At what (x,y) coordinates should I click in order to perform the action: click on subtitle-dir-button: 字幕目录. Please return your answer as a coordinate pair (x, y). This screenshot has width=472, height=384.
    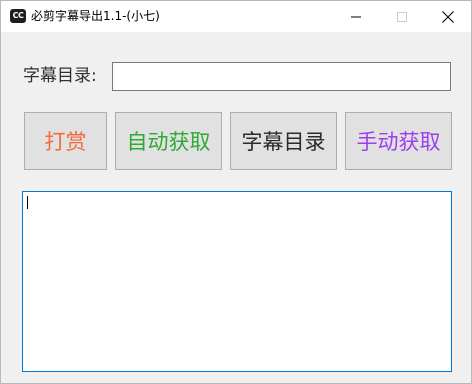
    Looking at the image, I should click on (283, 141).